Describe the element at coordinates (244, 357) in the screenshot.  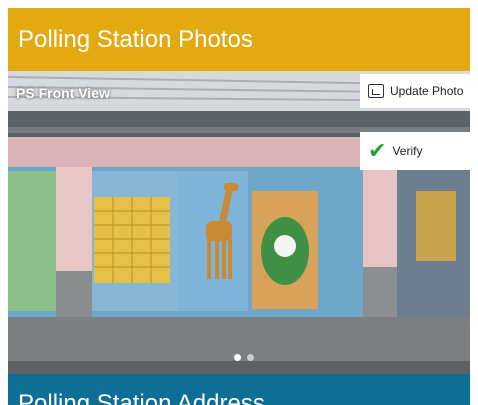
I see `carousel-indicator` at that location.